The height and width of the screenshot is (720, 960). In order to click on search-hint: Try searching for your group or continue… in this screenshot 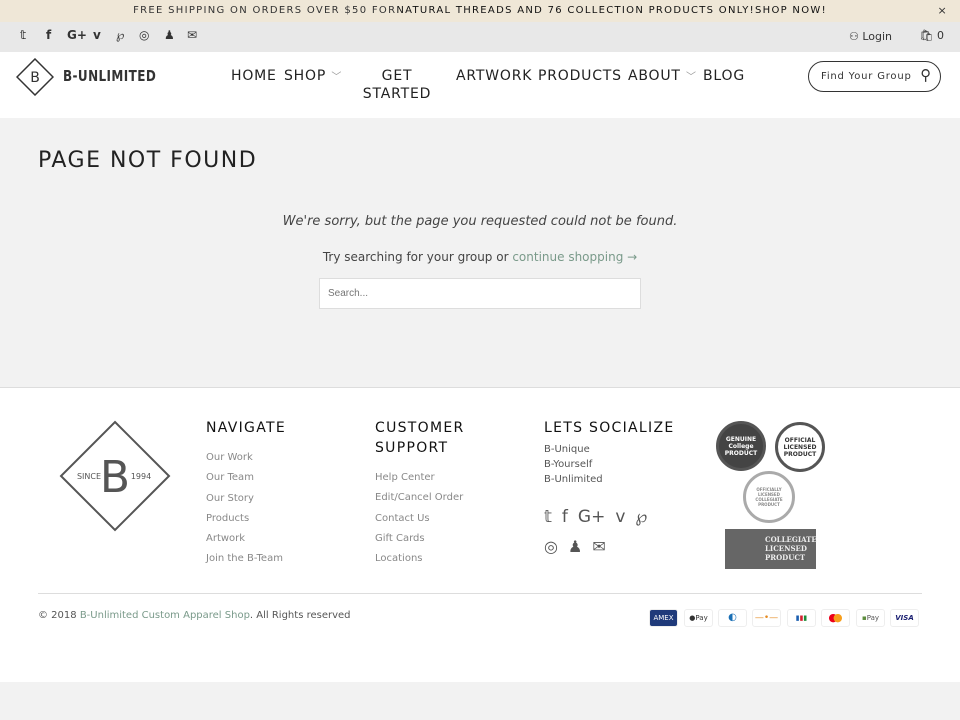, I will do `click(480, 257)`.